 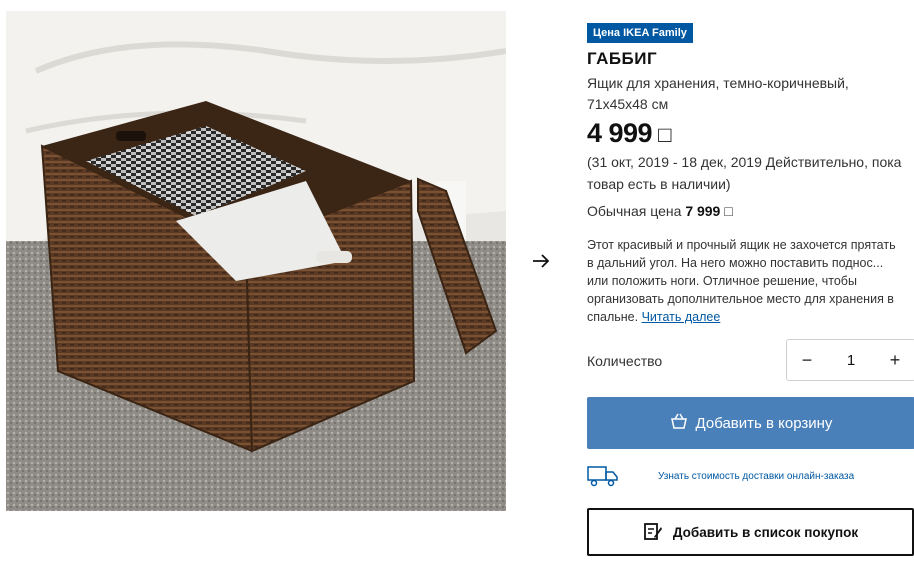 What do you see at coordinates (541, 261) in the screenshot?
I see `next-image-arrow-icon` at bounding box center [541, 261].